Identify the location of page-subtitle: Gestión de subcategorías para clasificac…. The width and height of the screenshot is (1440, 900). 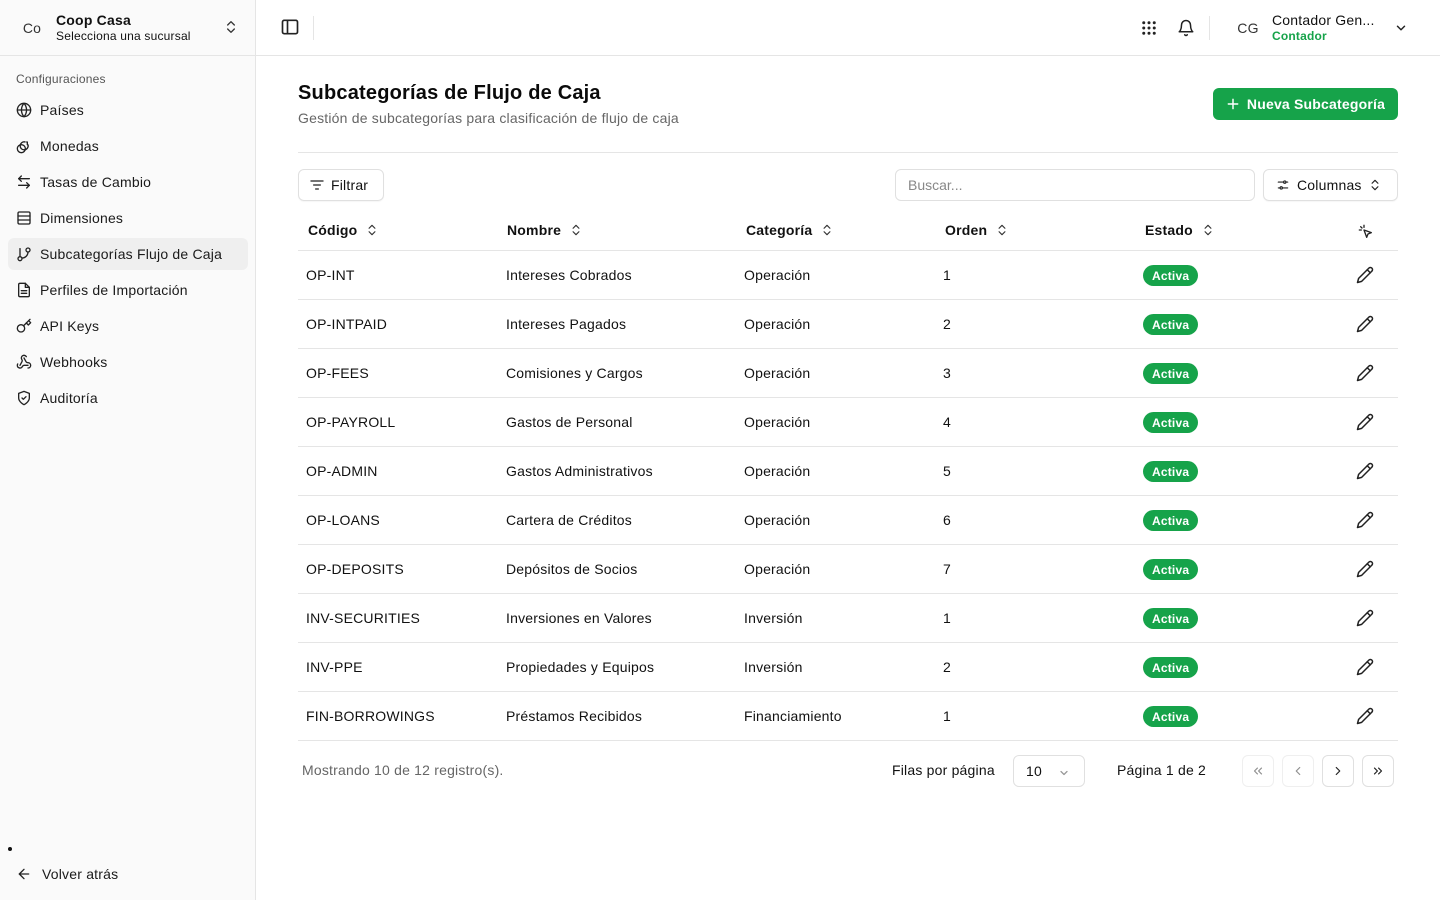
(488, 118).